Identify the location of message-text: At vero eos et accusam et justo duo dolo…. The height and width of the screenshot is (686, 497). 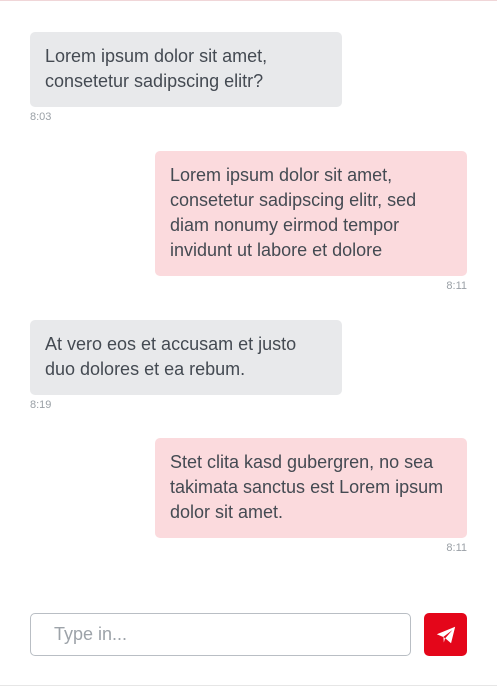
(171, 356).